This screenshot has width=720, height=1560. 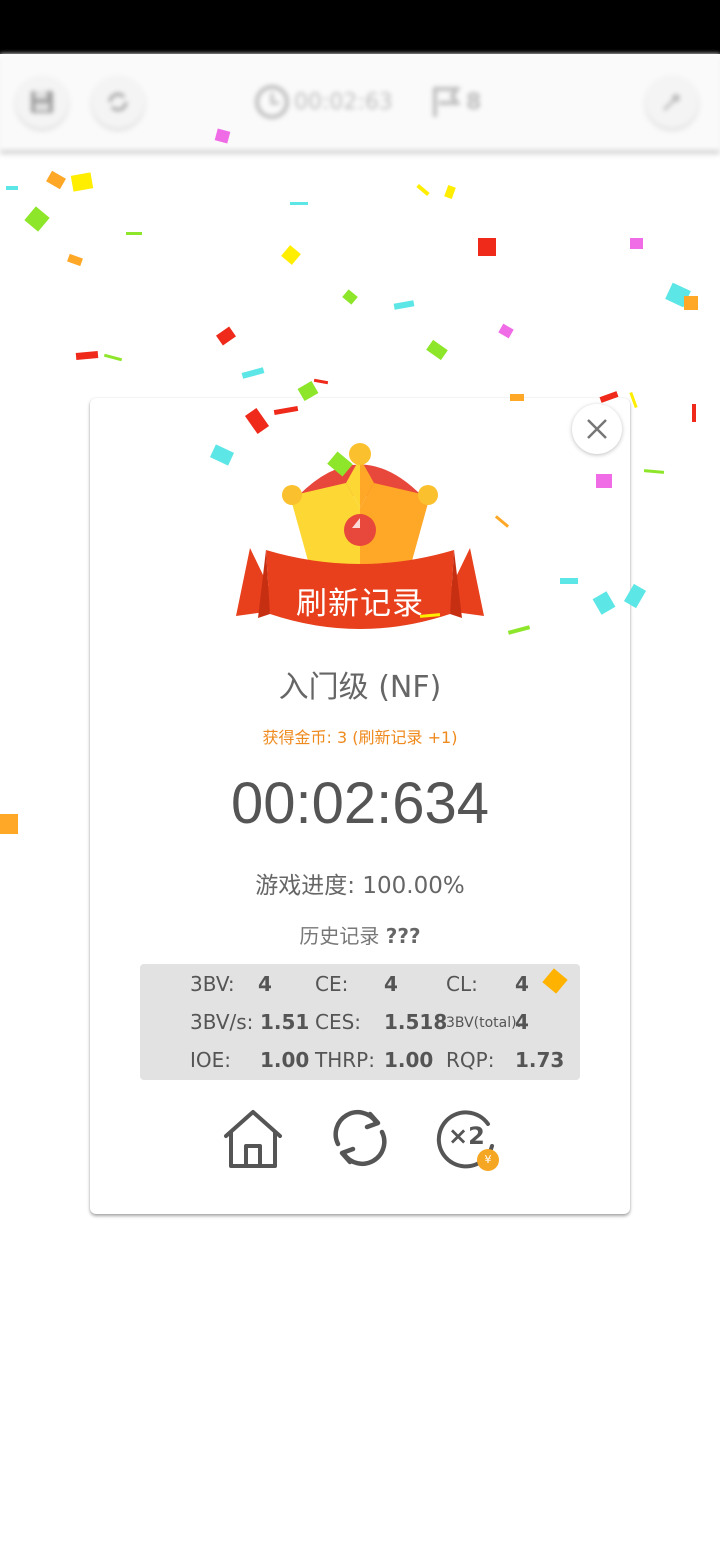 I want to click on flag-count: 8, so click(x=474, y=102).